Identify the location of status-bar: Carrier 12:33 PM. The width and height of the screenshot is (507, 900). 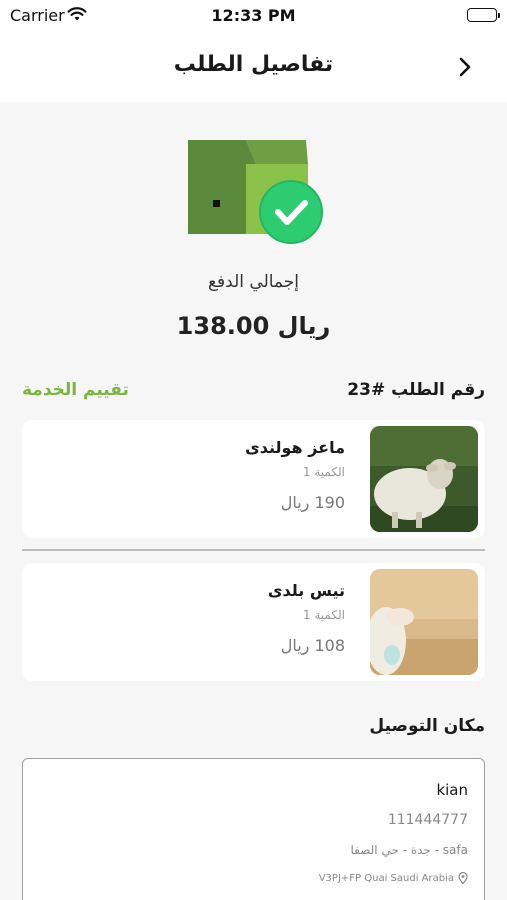
(253, 15).